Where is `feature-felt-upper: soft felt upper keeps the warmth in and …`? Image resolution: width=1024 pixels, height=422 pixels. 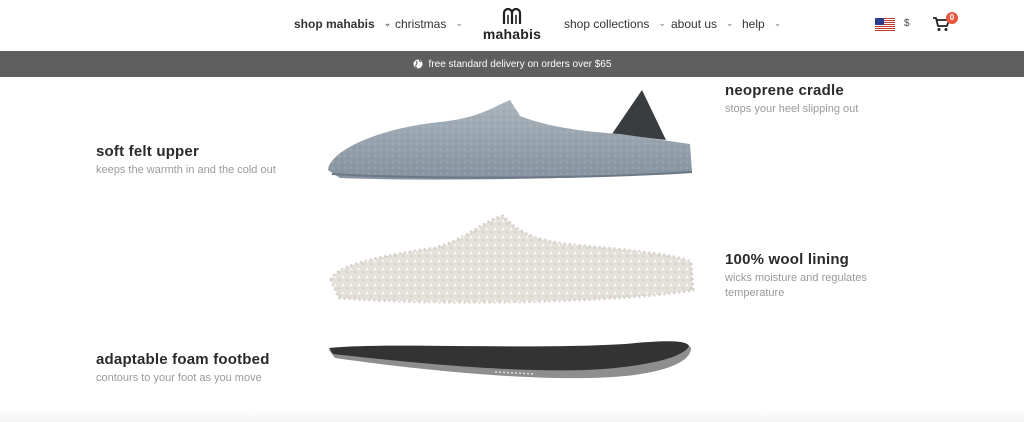
feature-felt-upper: soft felt upper keeps the warmth in and … is located at coordinates (186, 160).